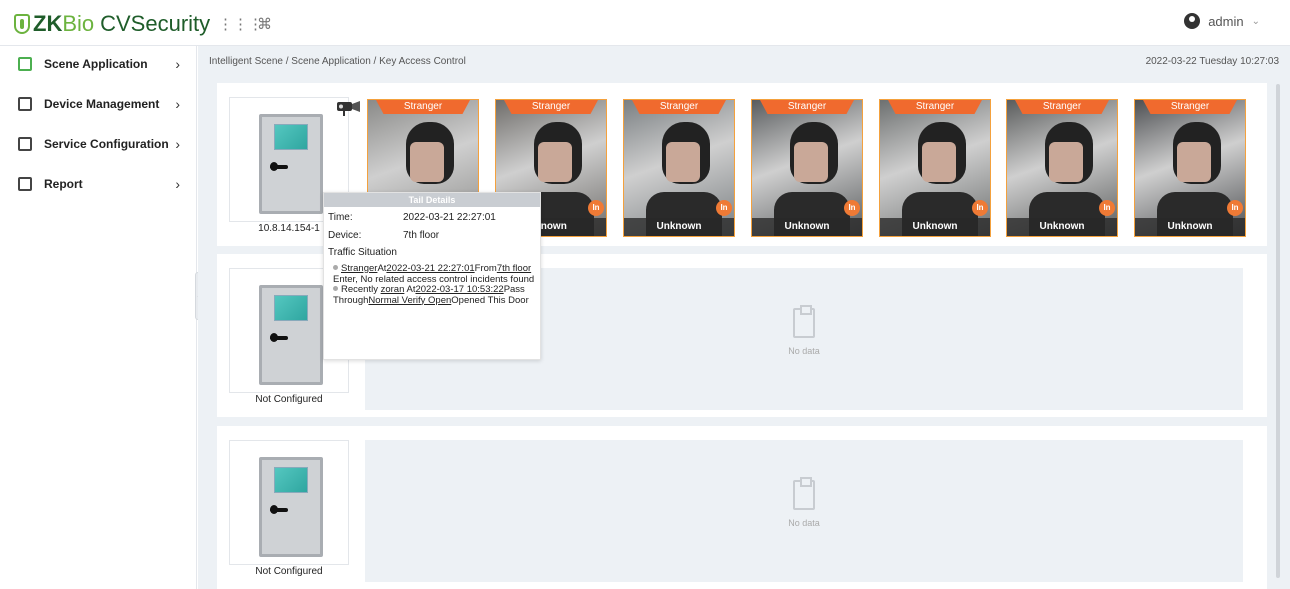 This screenshot has height=589, width=1290. I want to click on door-frame, so click(289, 502).